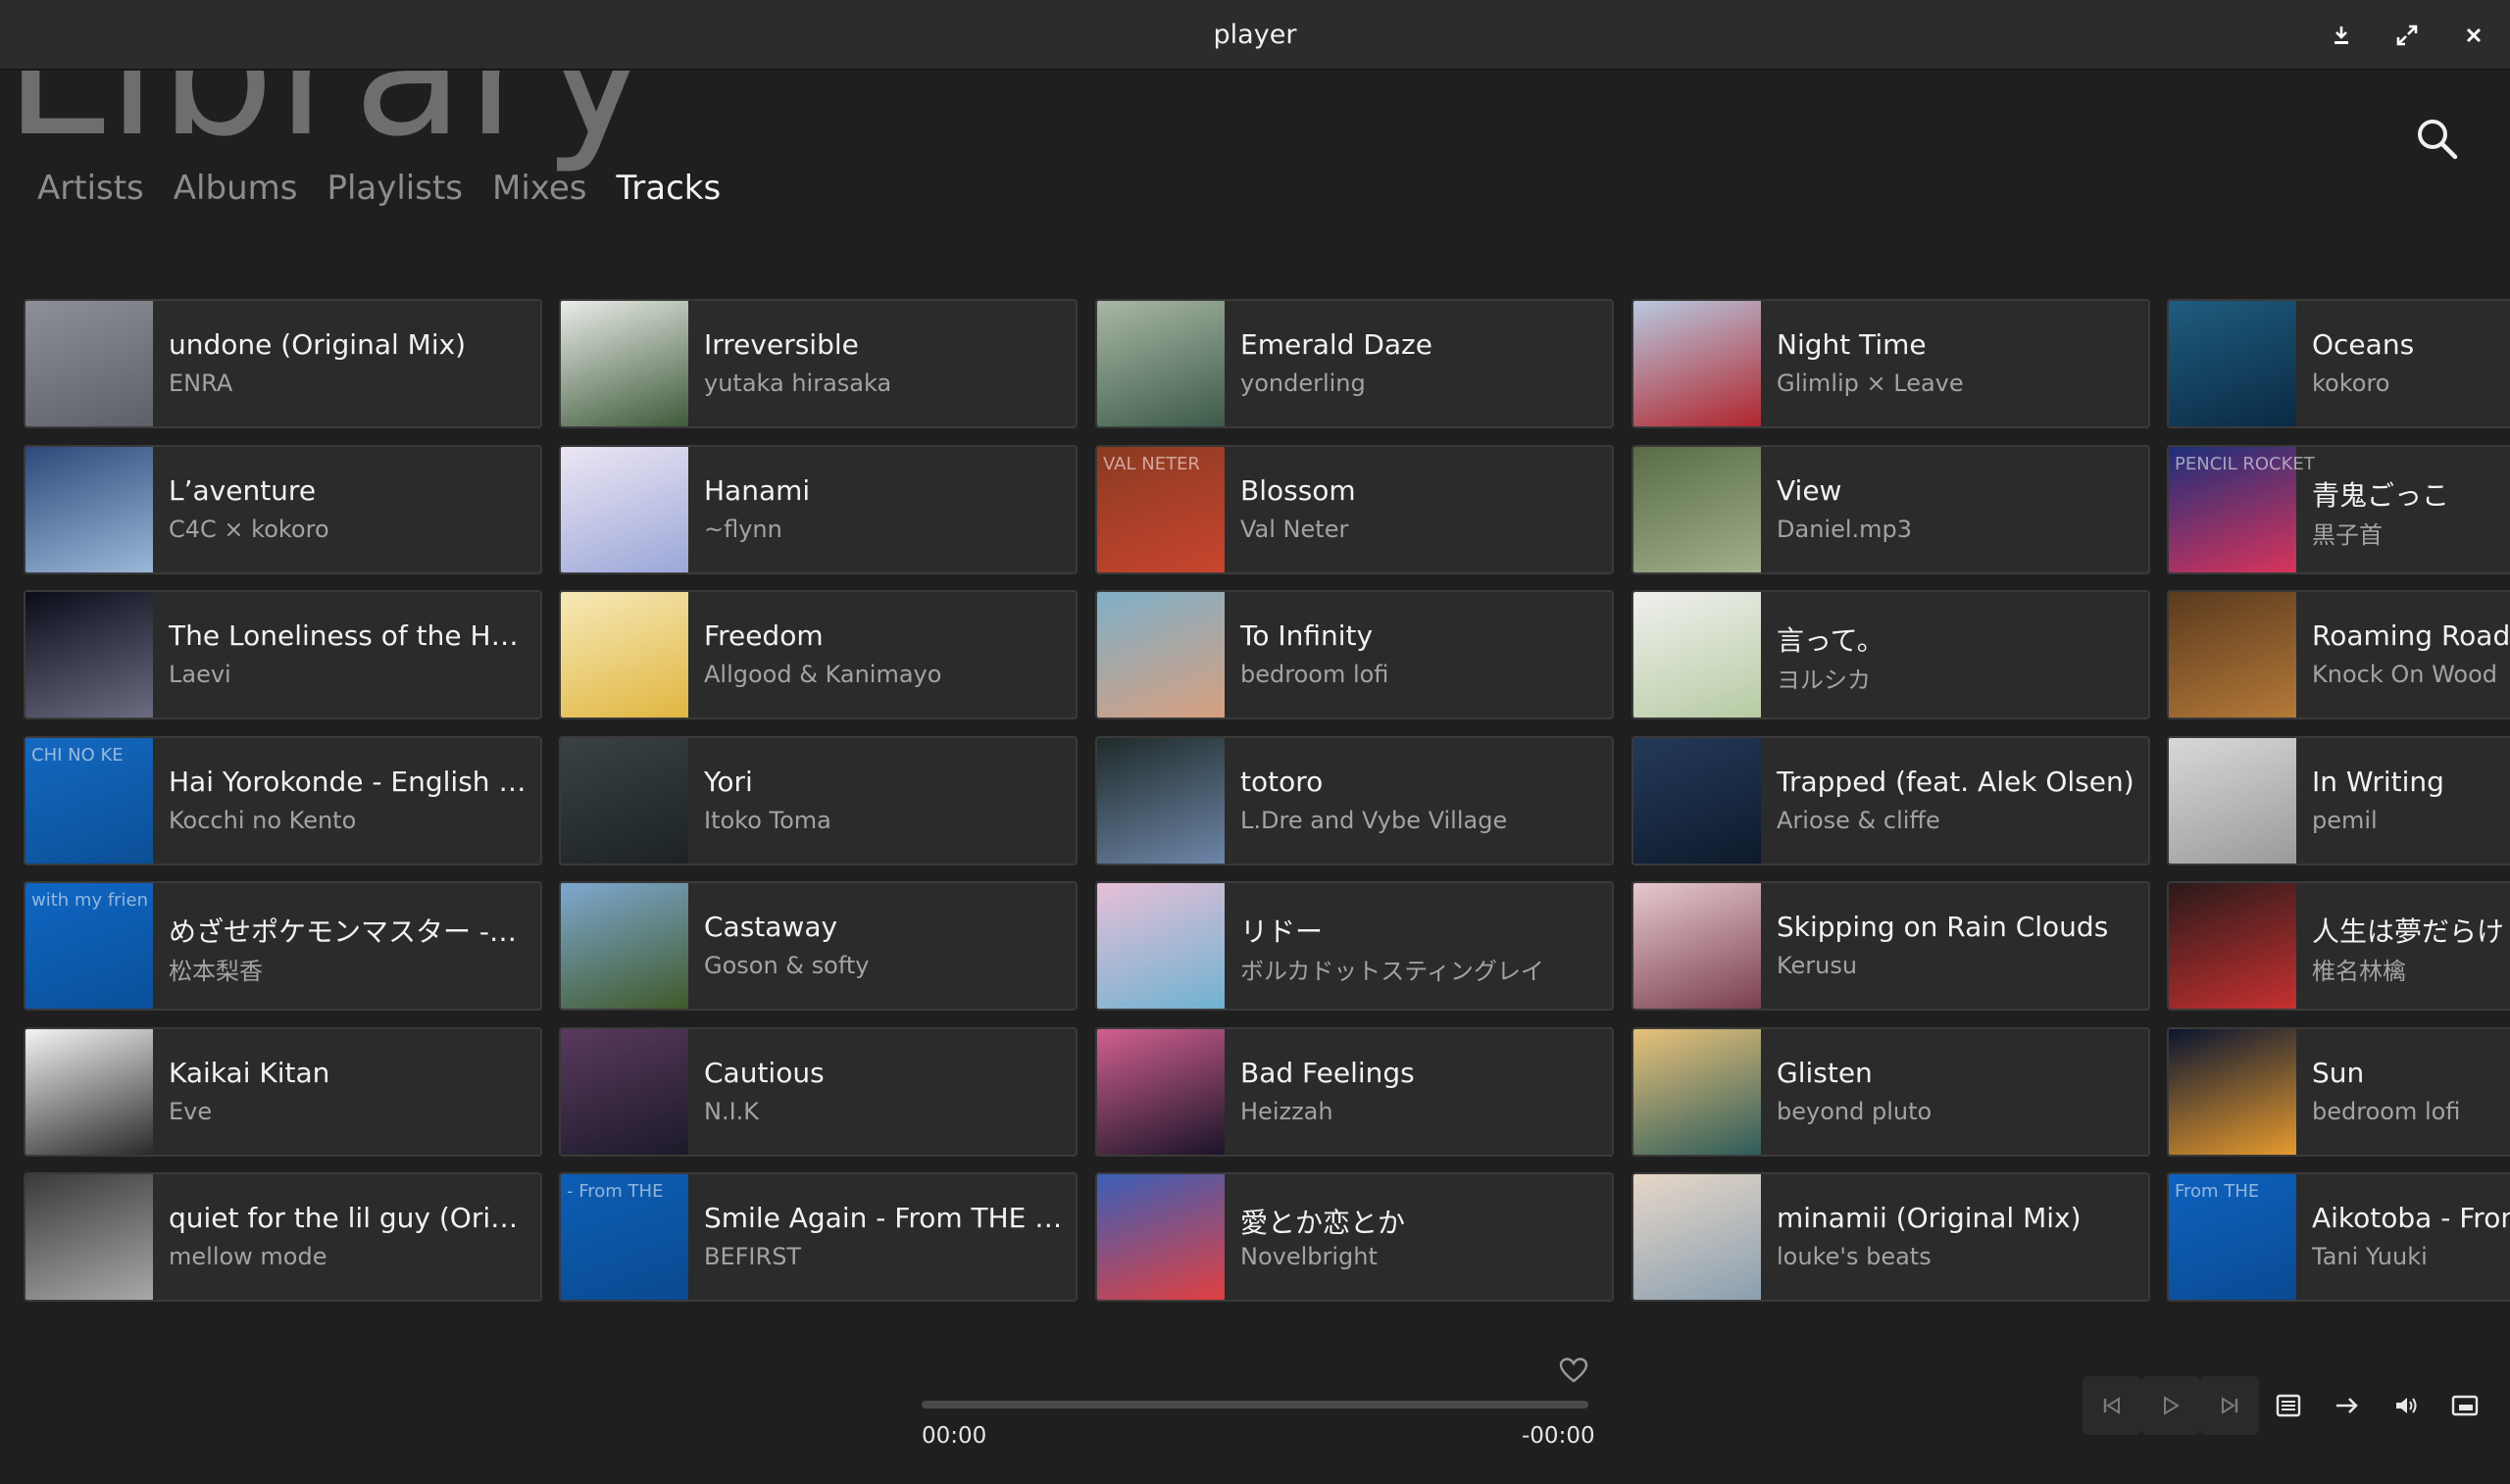 The image size is (2510, 1484). I want to click on album-art: From THE, so click(2232, 1237).